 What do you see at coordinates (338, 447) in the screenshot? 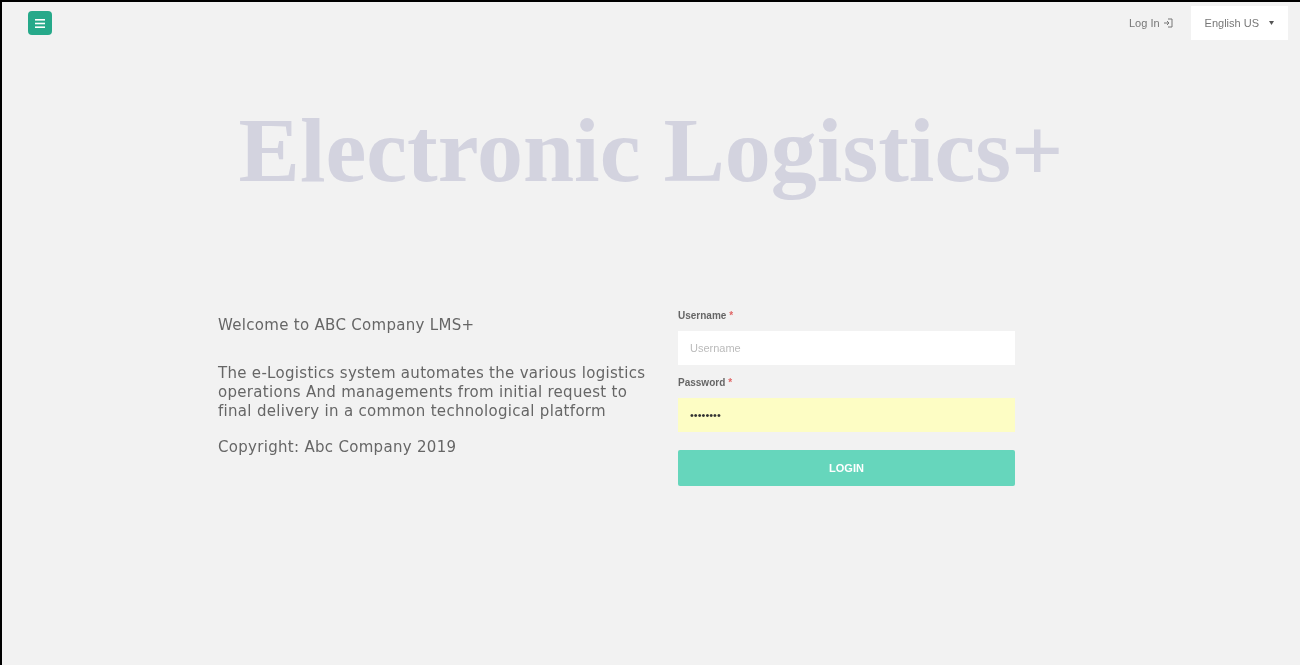
I see `copyright-text: Copyright: Abc Company 2019` at bounding box center [338, 447].